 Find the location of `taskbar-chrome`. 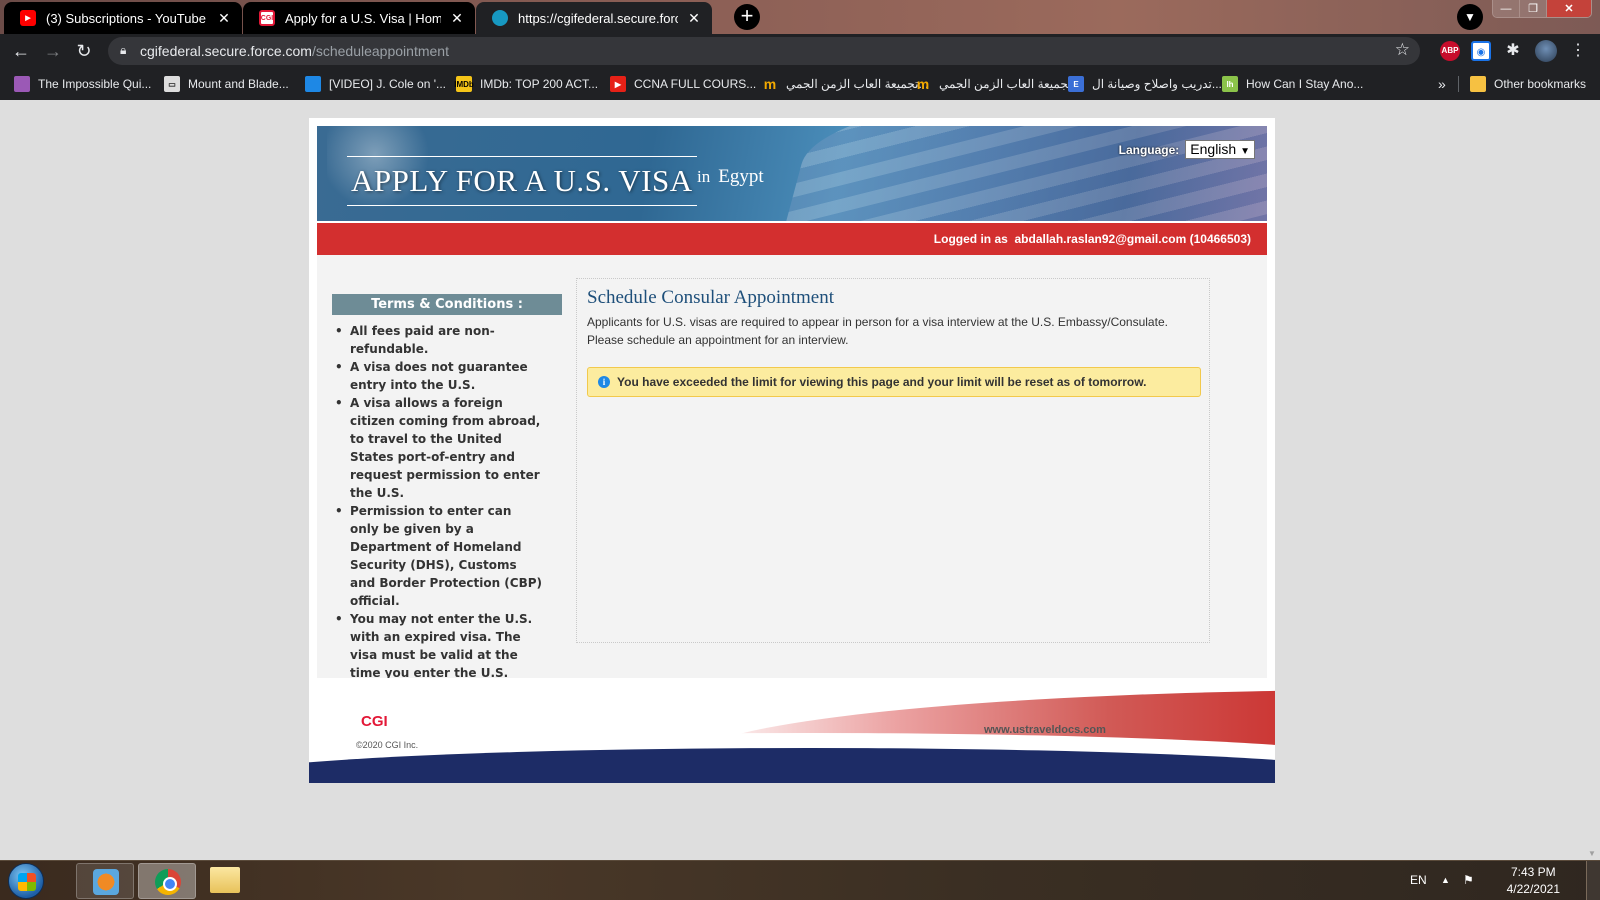

taskbar-chrome is located at coordinates (167, 881).